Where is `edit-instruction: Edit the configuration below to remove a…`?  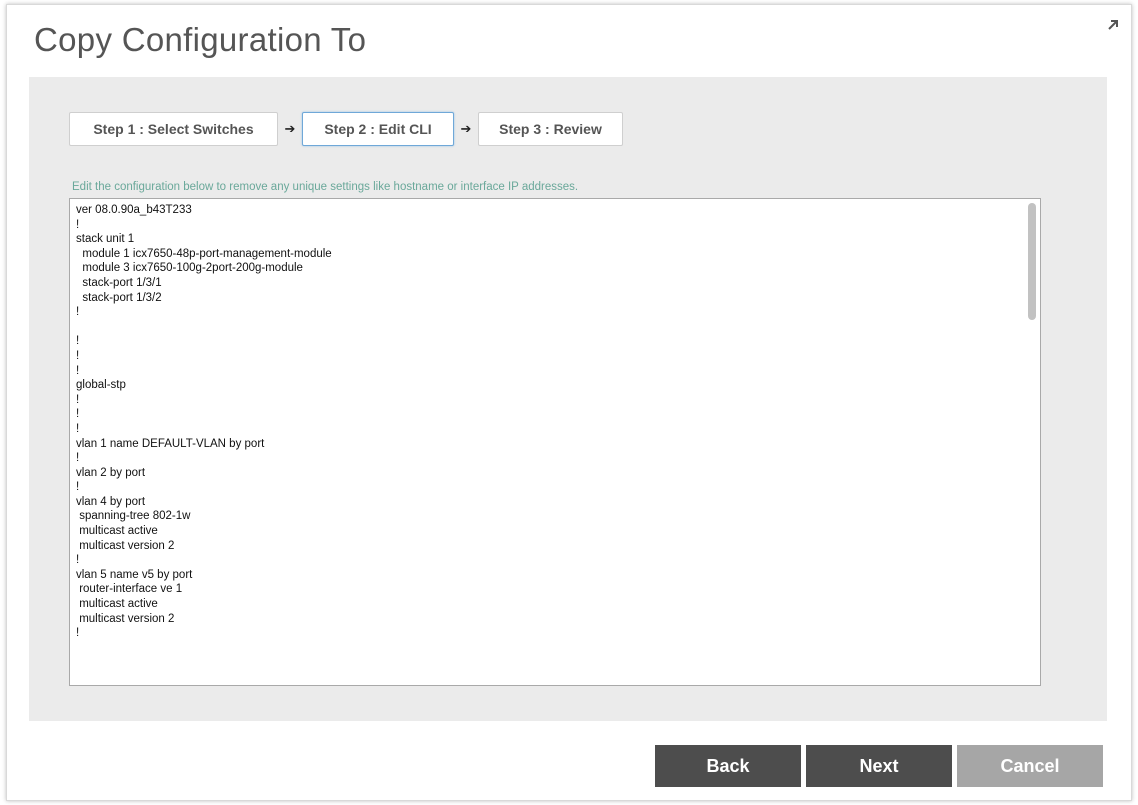
edit-instruction: Edit the configuration below to remove a… is located at coordinates (325, 187).